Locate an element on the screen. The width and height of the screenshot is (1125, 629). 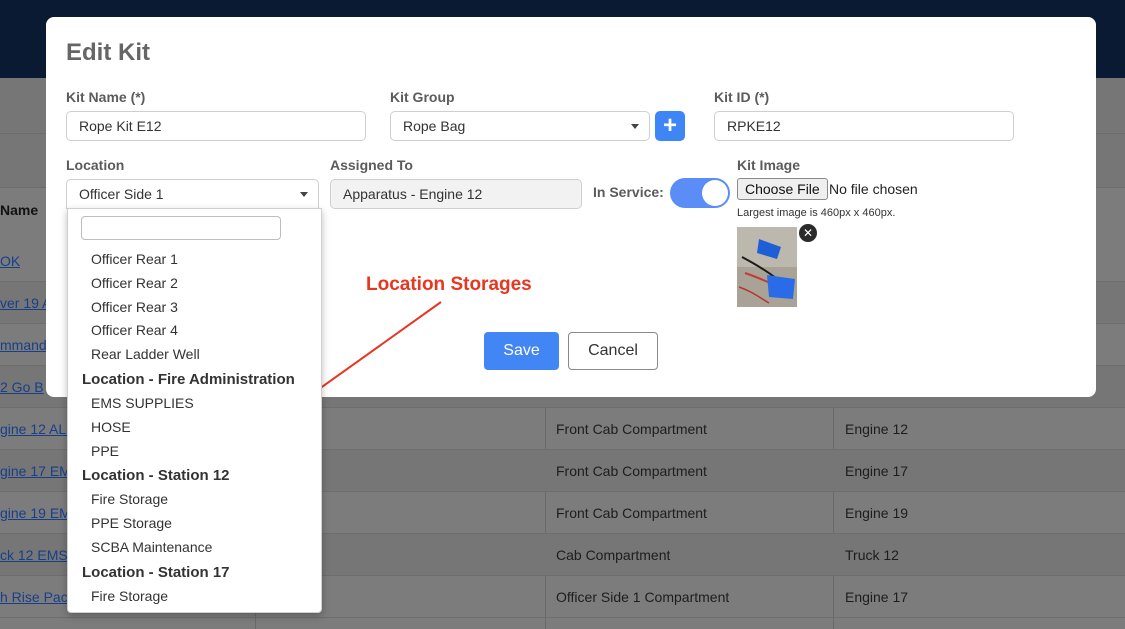
remove-image-button: ✕ is located at coordinates (808, 233).